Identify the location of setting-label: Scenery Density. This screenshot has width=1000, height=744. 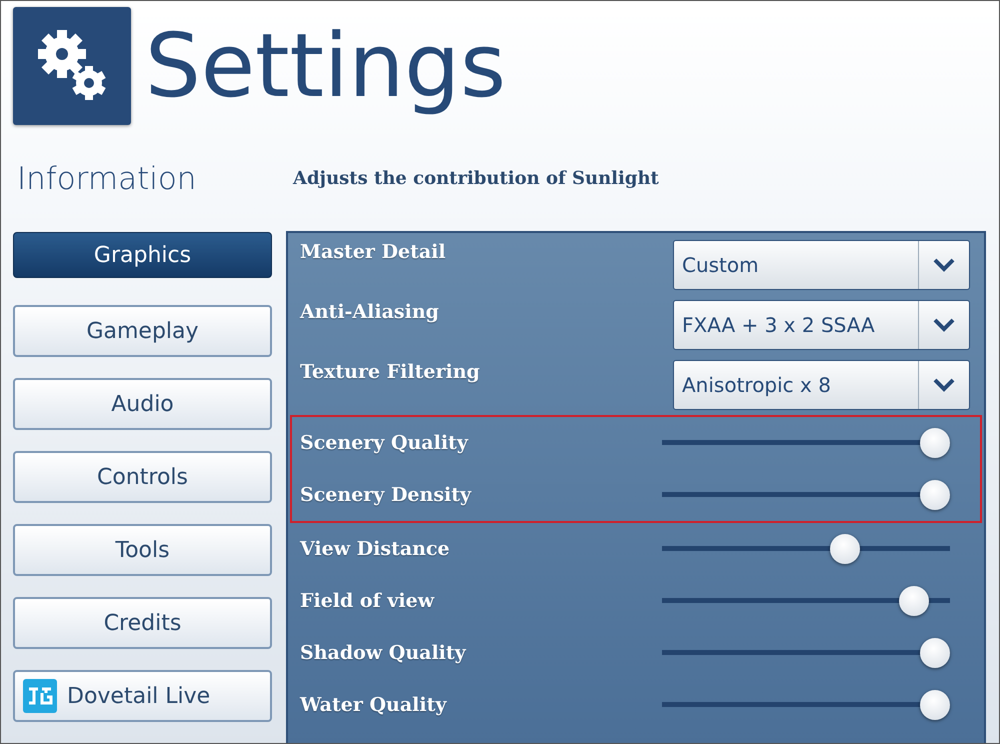
(386, 495).